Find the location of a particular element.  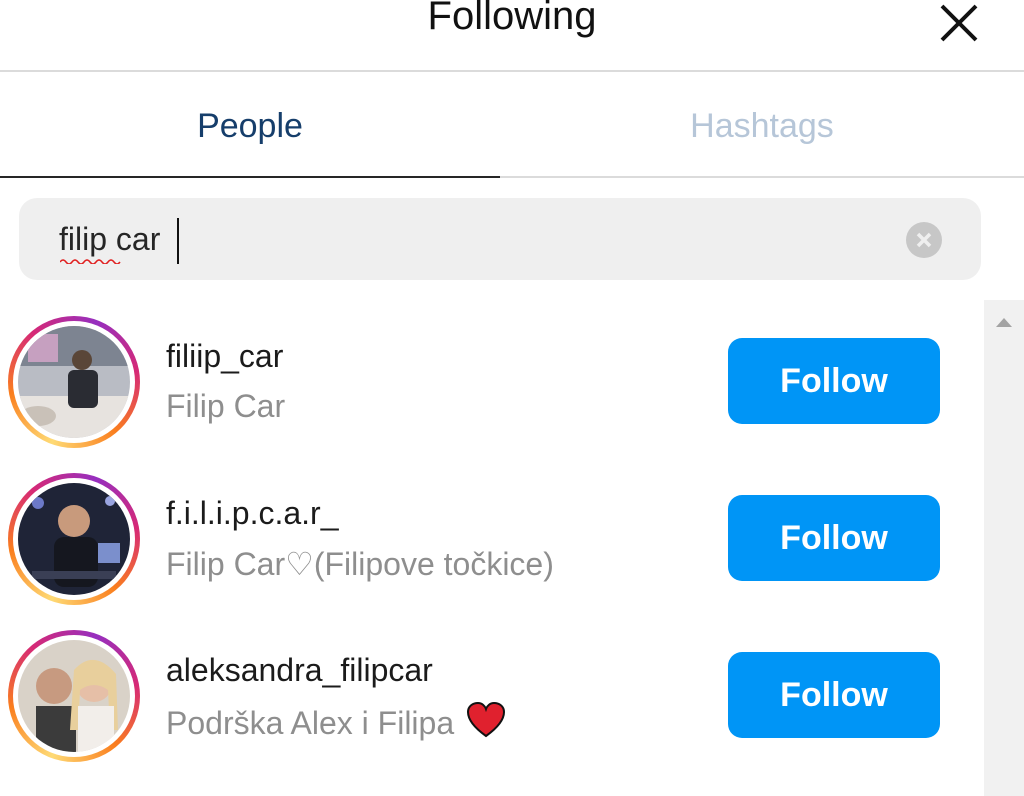

text-cursor is located at coordinates (178, 241).